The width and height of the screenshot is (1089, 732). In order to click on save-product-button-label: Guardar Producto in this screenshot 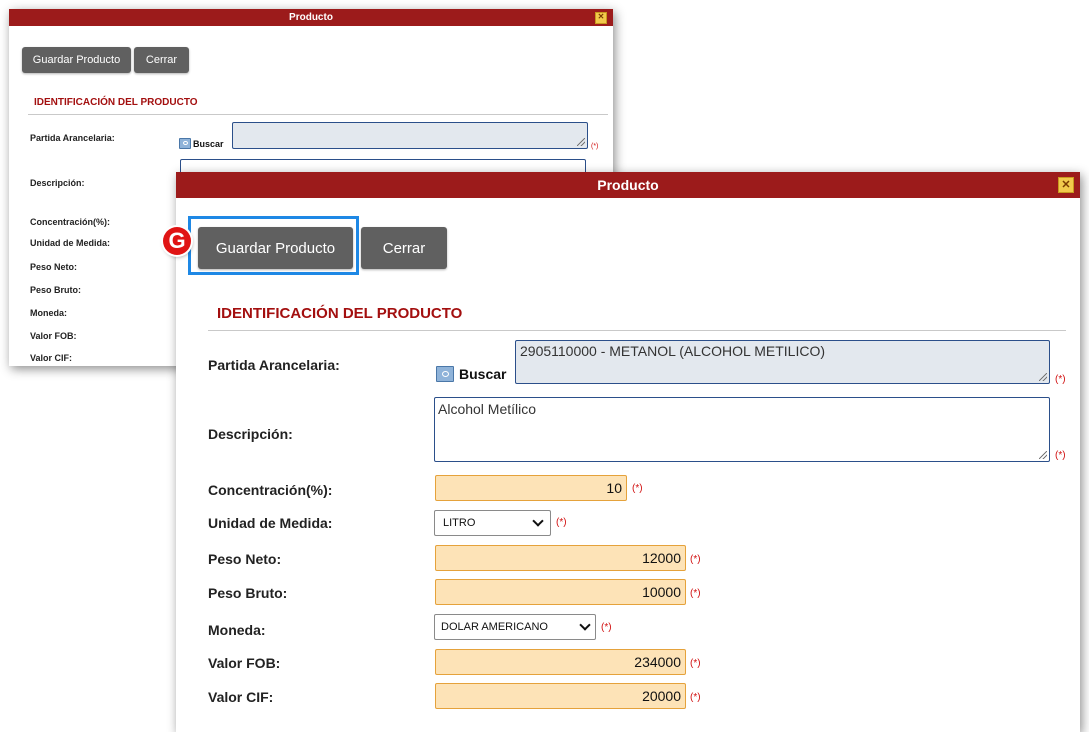, I will do `click(76, 60)`.